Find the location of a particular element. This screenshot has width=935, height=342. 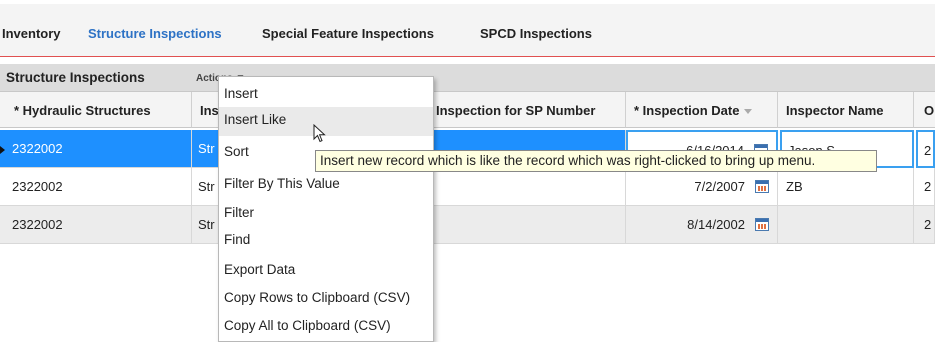

column-header-inspector-name: Inspector Name is located at coordinates (846, 110).